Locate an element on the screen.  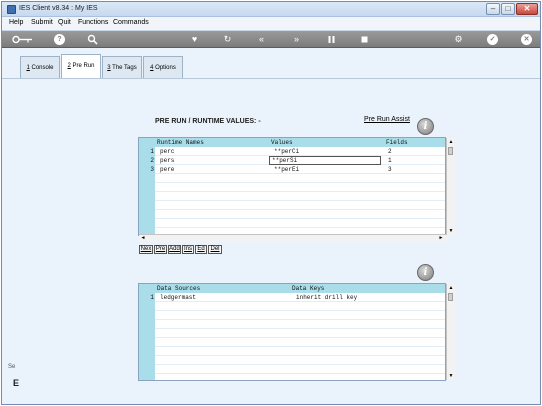
pre-run-assist-link: Pre Run Assist is located at coordinates (387, 119).